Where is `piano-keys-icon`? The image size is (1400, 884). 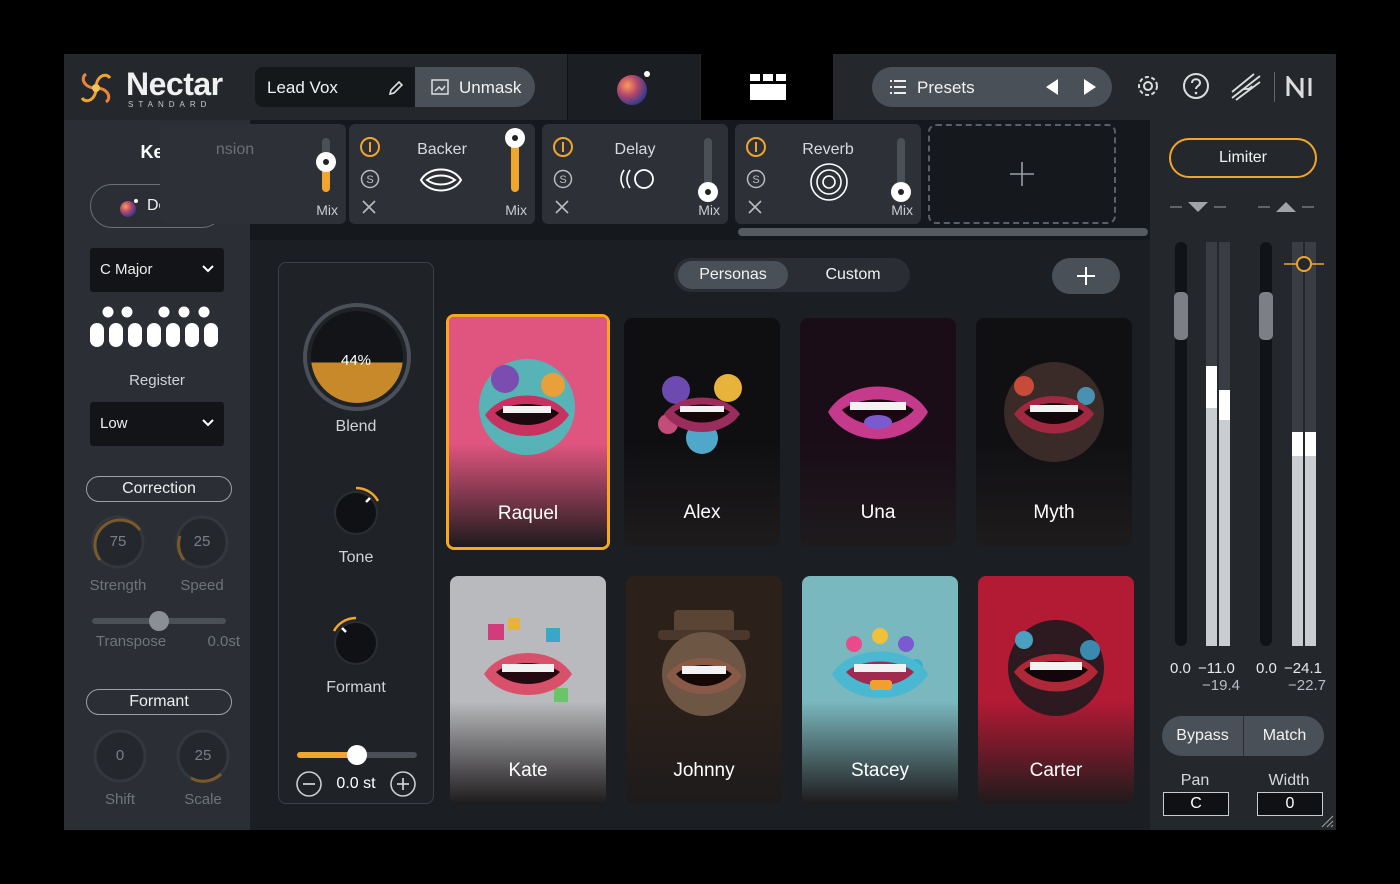 piano-keys-icon is located at coordinates (158, 328).